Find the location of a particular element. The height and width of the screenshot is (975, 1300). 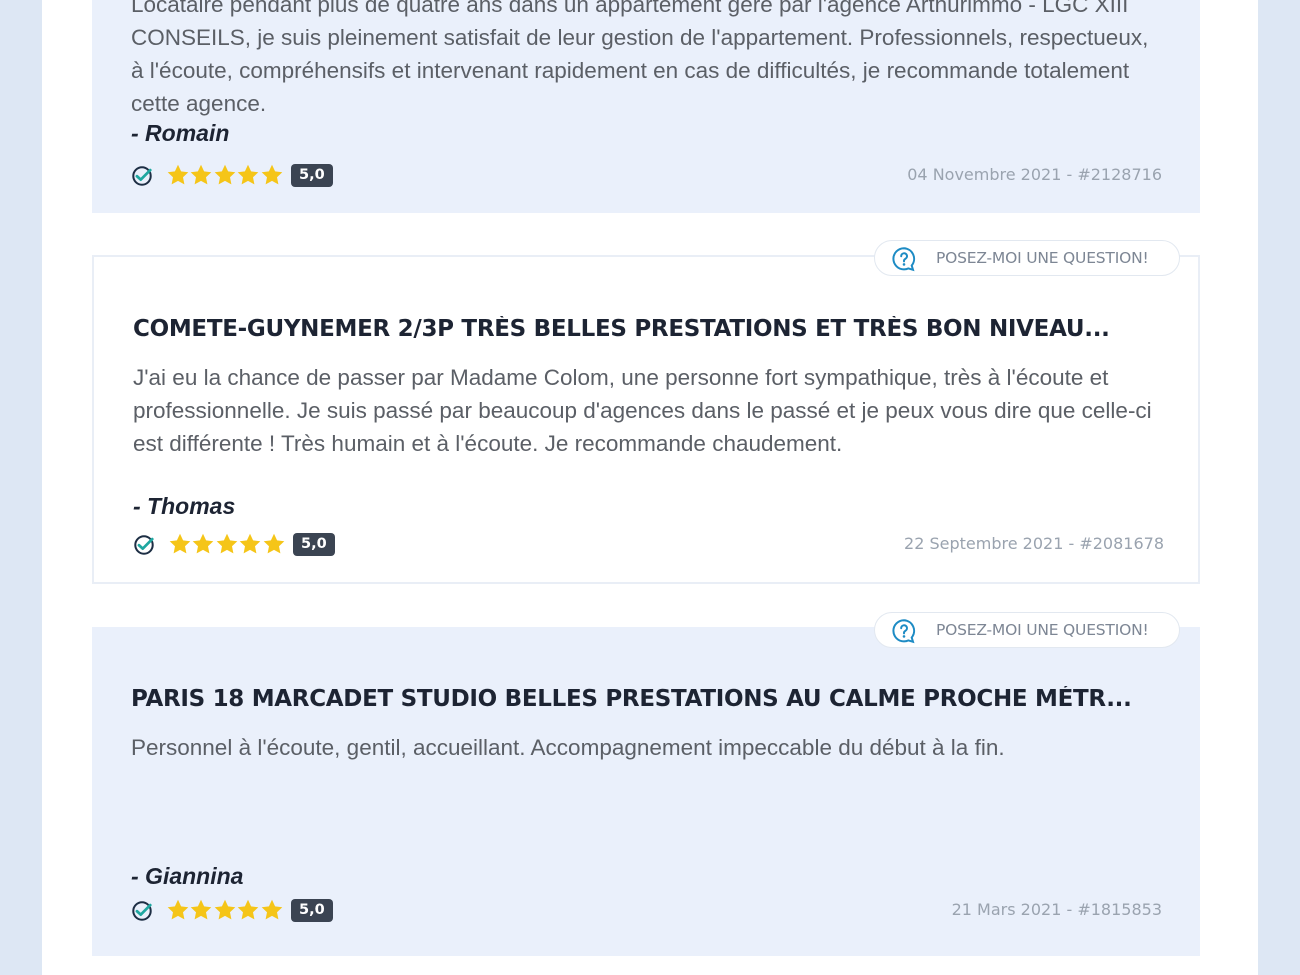

review-date: 21 Mars 2021 - #1815853 is located at coordinates (1056, 909).